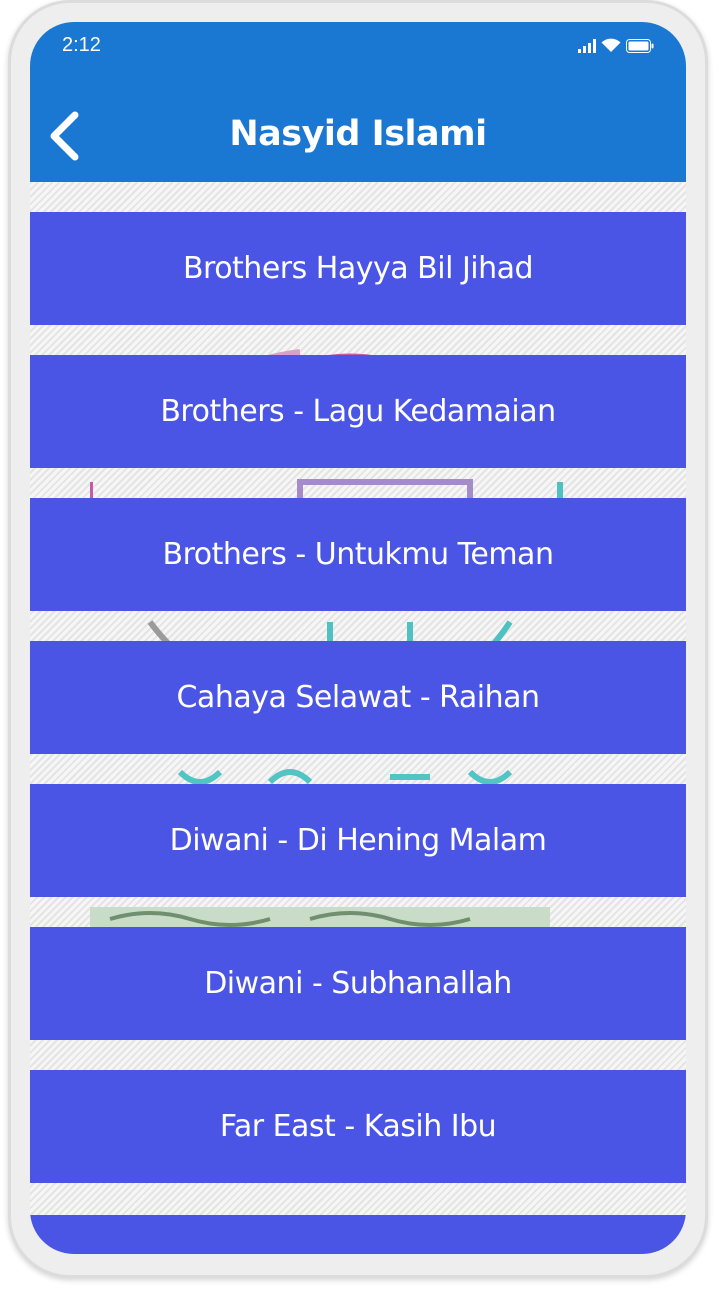 This screenshot has width=725, height=1300. I want to click on wifi-icon, so click(611, 45).